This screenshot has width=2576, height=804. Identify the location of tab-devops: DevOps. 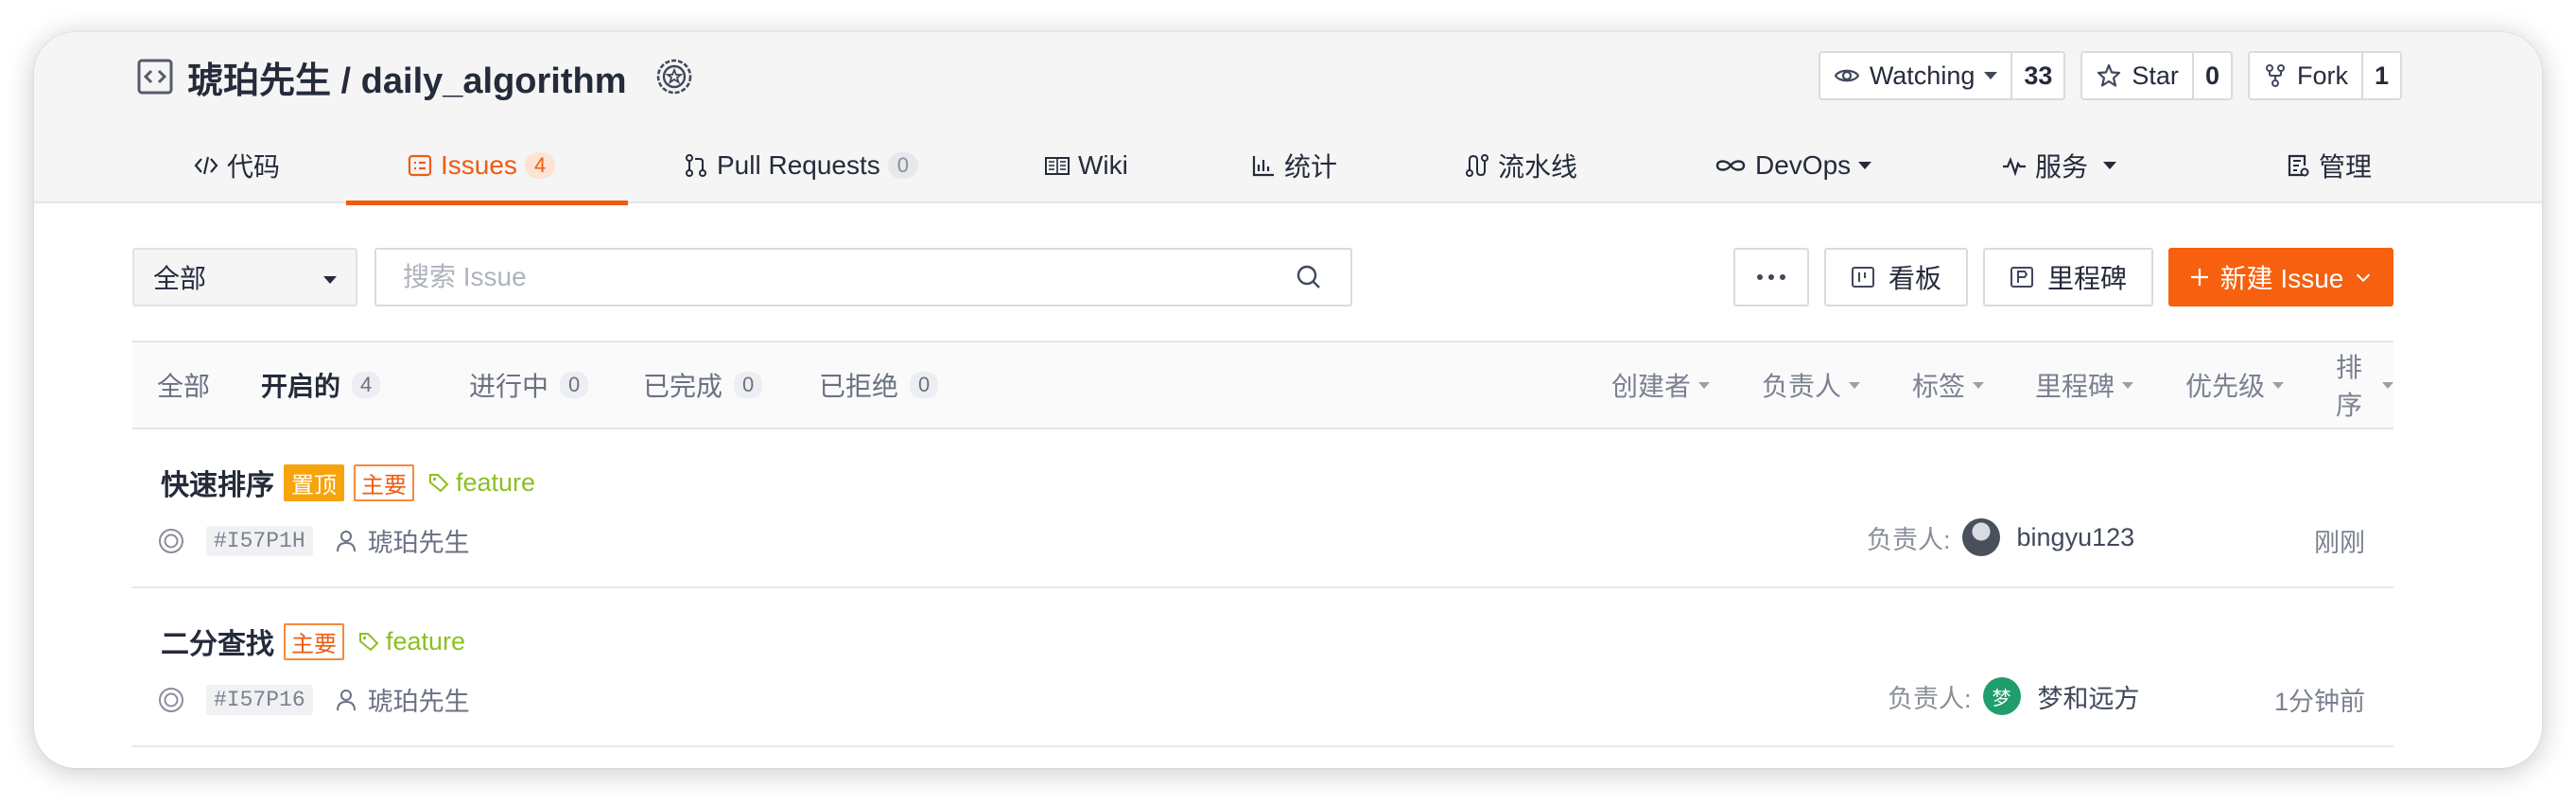
(1793, 165).